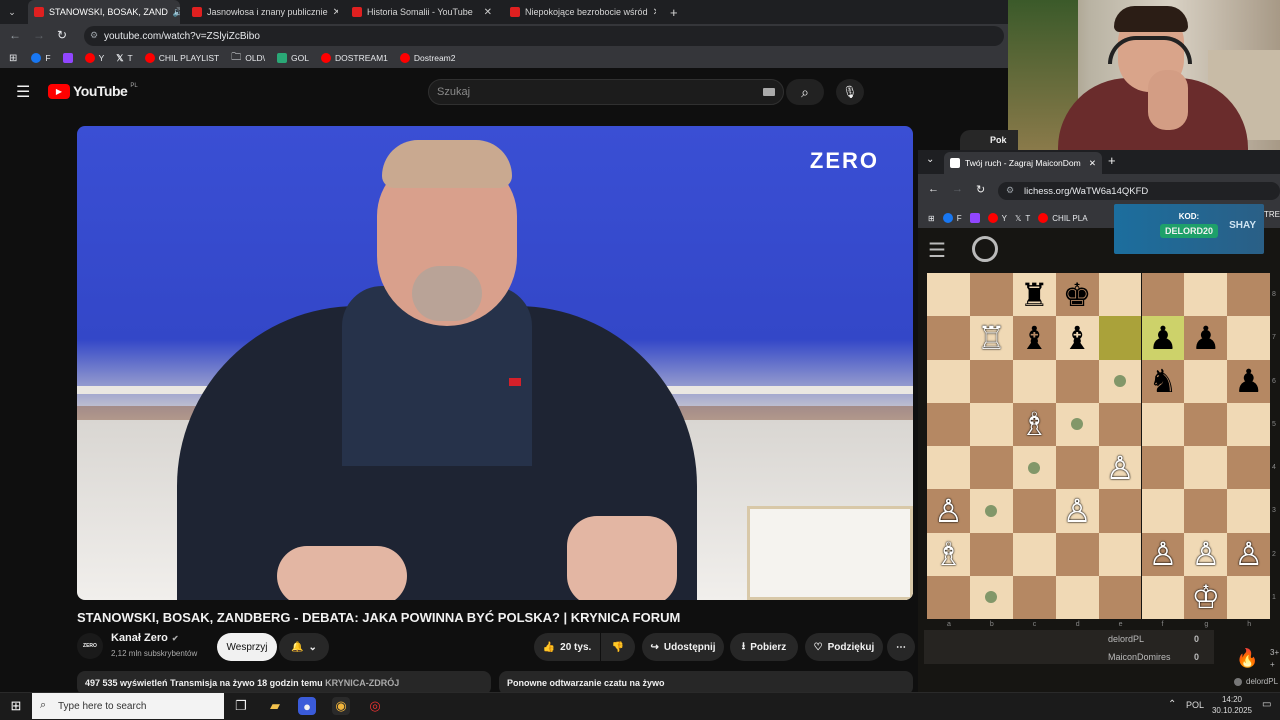 This screenshot has height=720, width=1280. I want to click on more-actions-button: ⋯, so click(901, 647).